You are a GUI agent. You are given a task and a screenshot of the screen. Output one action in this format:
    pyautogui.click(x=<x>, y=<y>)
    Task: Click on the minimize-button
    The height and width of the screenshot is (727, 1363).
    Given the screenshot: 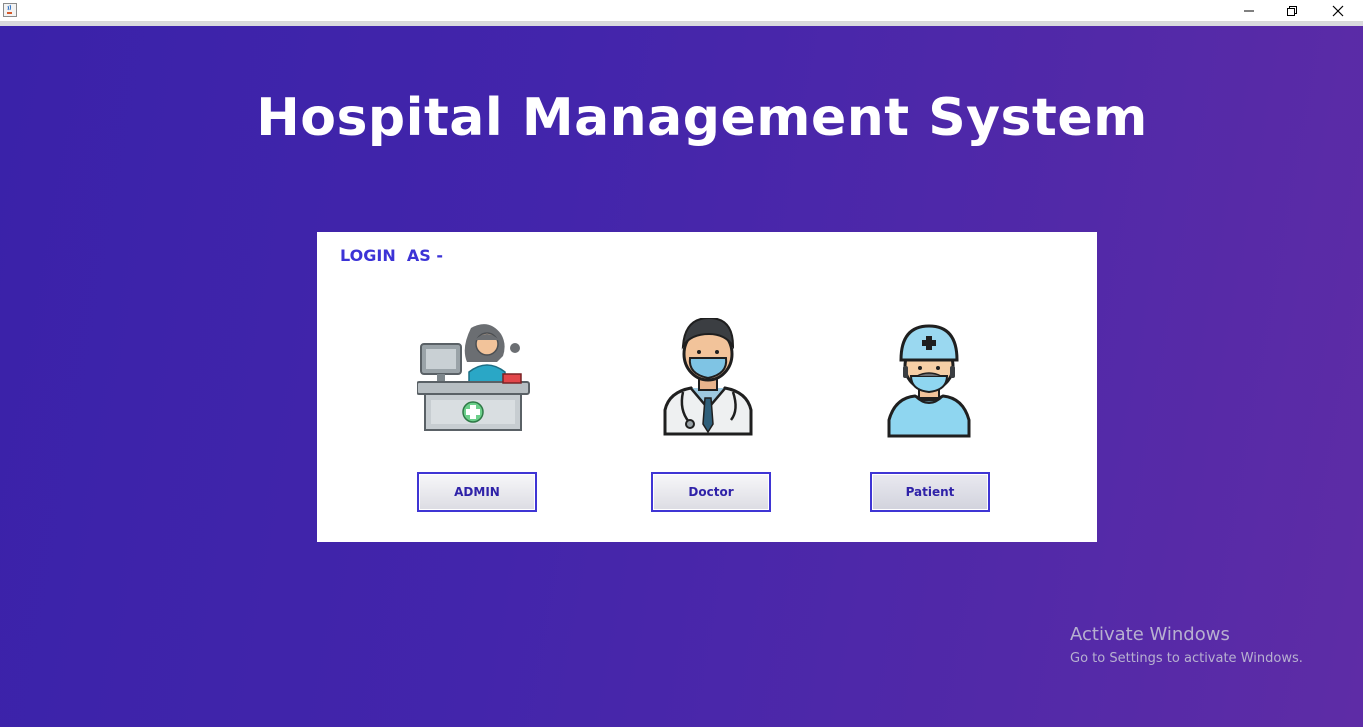 What is the action you would take?
    pyautogui.click(x=1249, y=11)
    